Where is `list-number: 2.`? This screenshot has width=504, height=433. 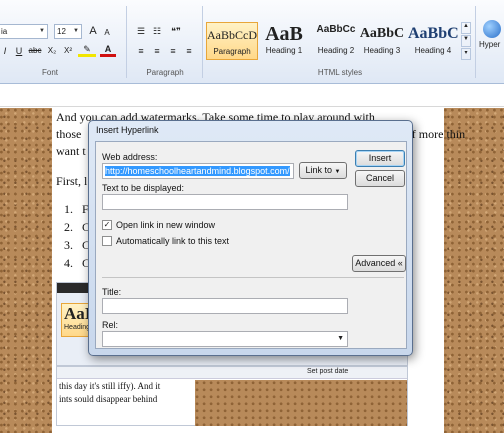 list-number: 2. is located at coordinates (68, 227).